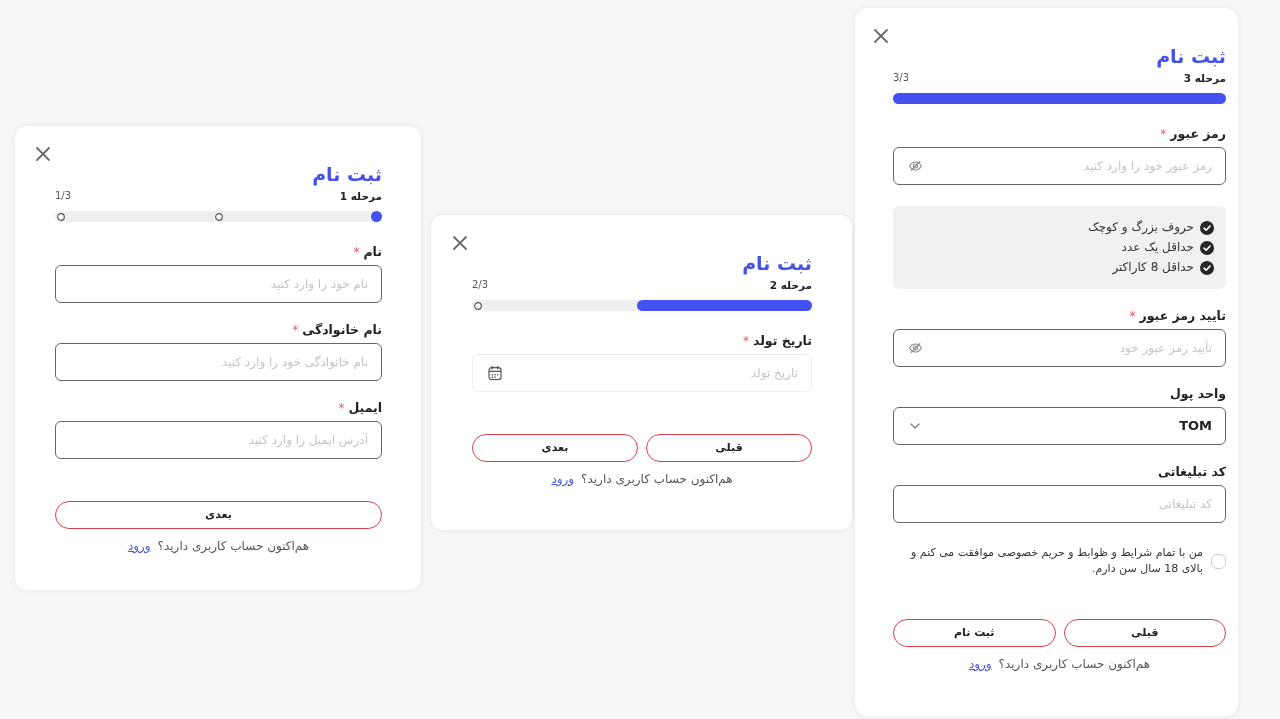 This screenshot has width=1280, height=719. Describe the element at coordinates (915, 426) in the screenshot. I see `chevron-down-icon` at that location.